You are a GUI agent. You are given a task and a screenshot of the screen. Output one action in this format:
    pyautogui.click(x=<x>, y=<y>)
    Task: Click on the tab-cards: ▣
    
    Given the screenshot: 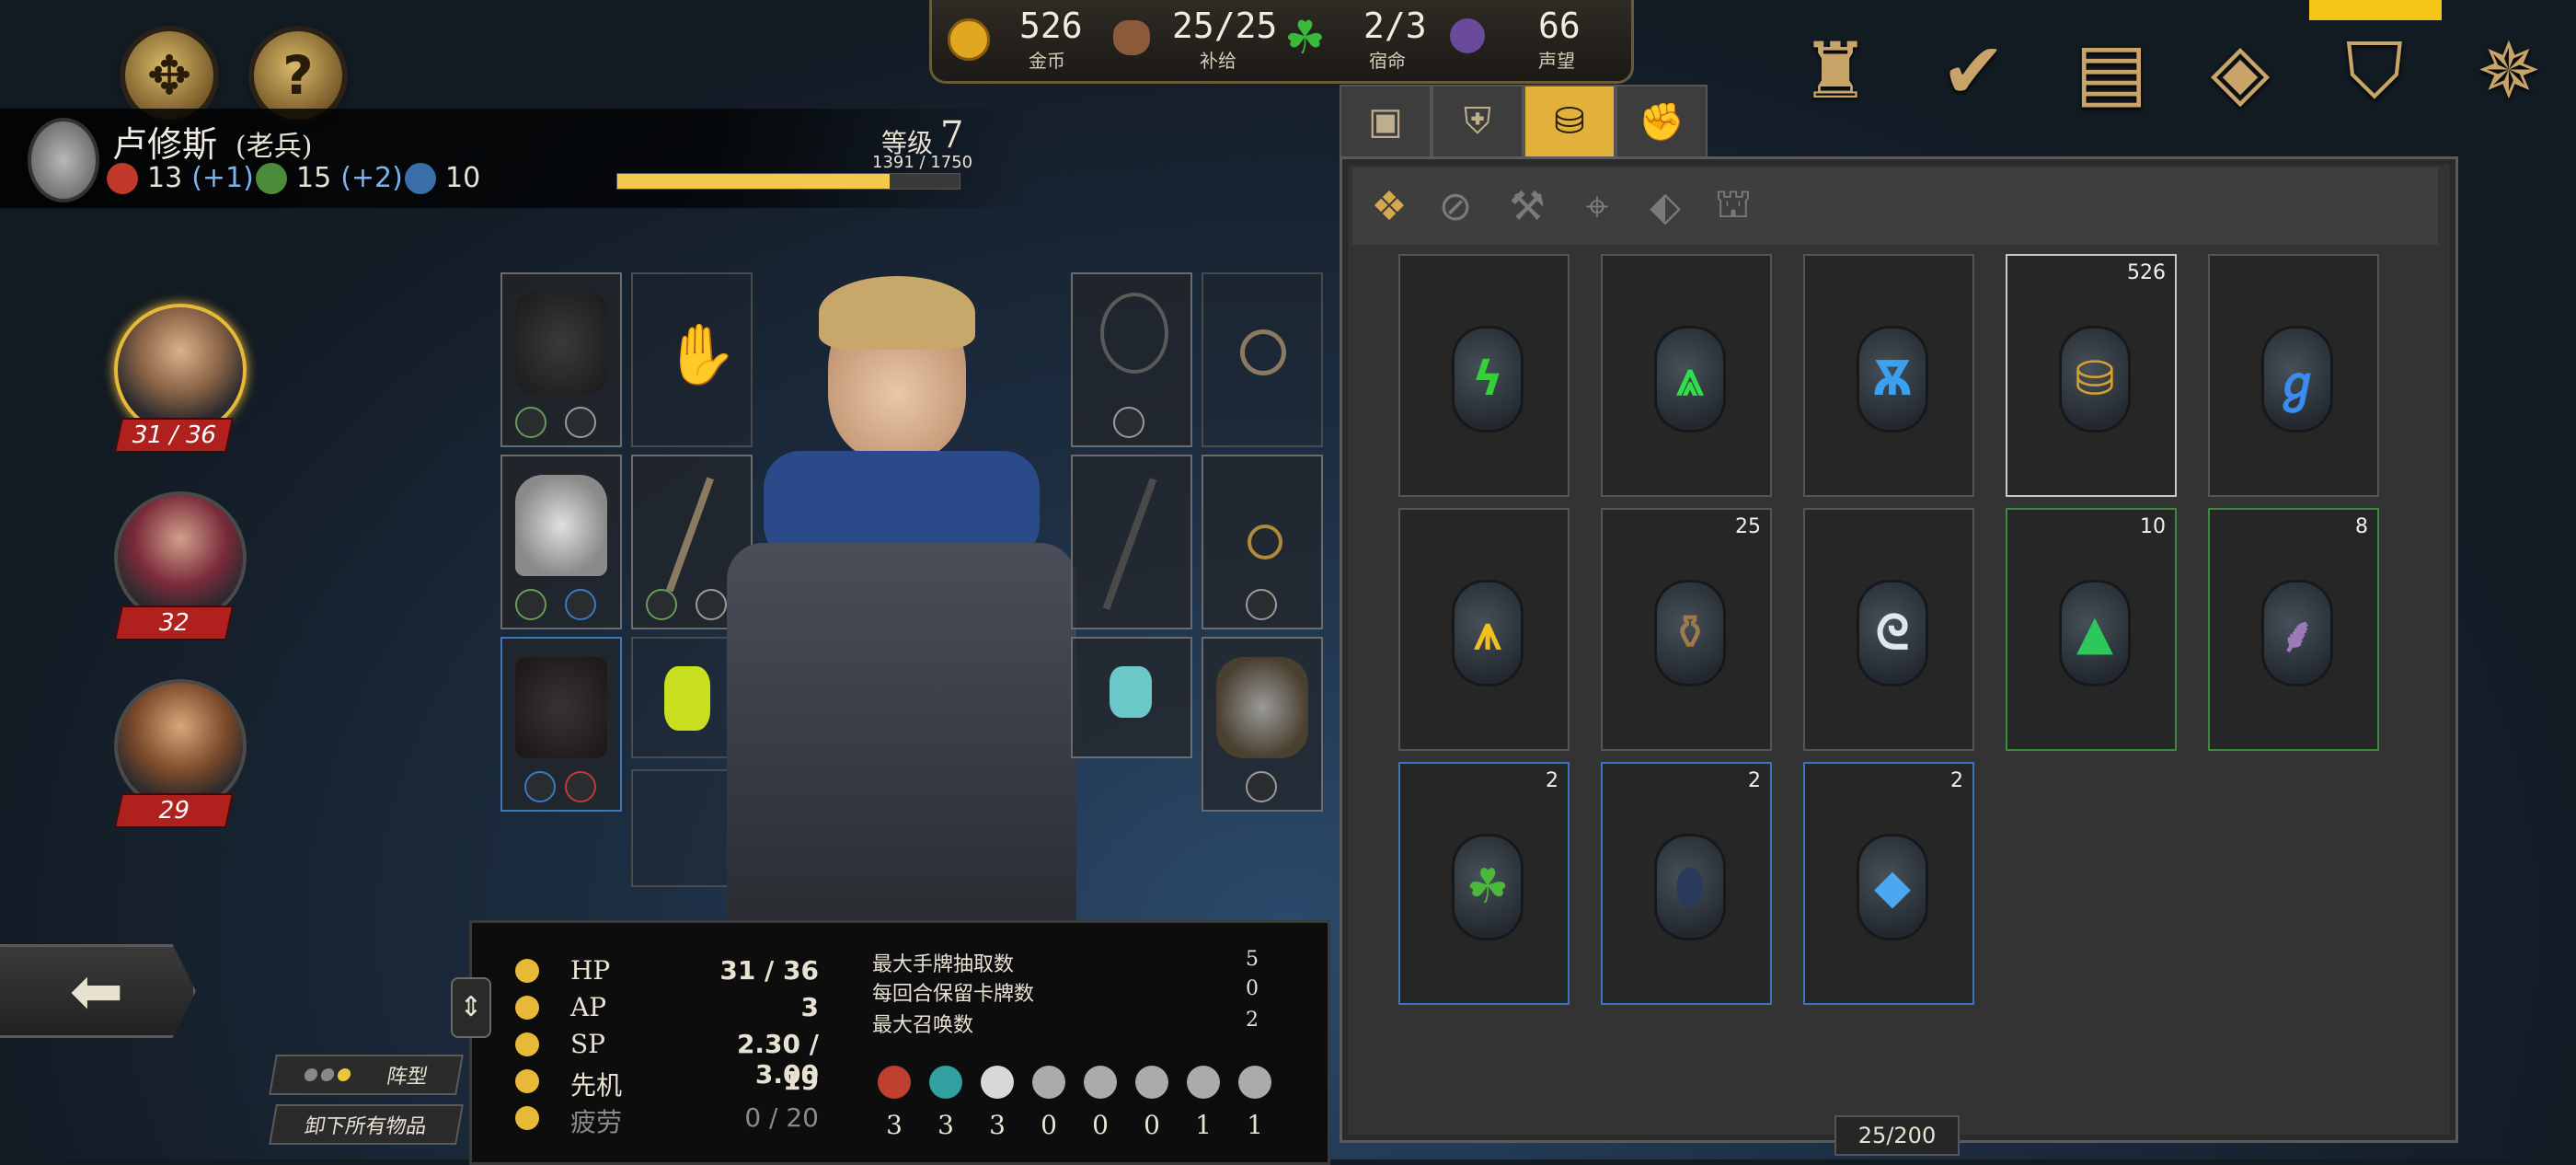 What is the action you would take?
    pyautogui.click(x=1386, y=121)
    